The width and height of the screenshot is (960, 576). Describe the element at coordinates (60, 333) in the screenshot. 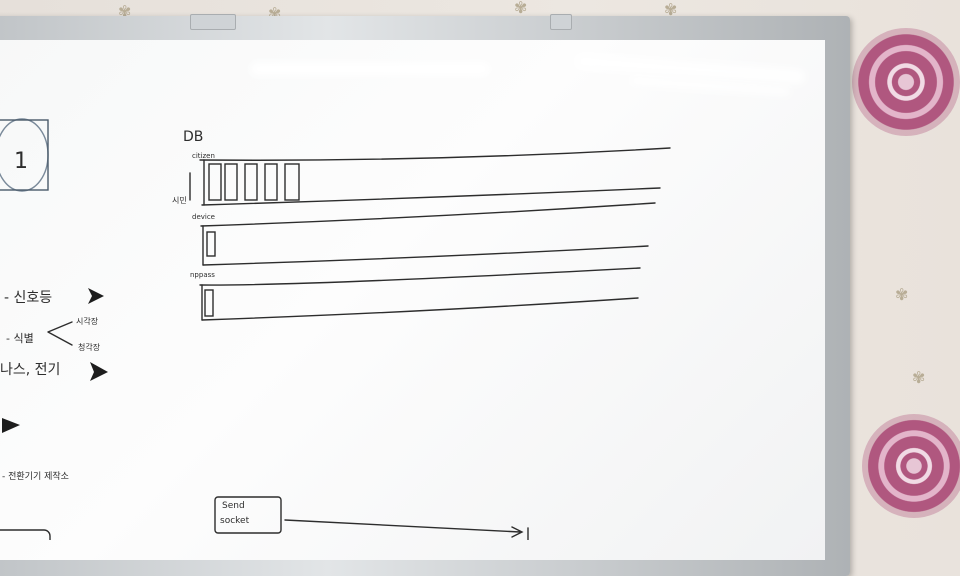

I see `branch-lines` at that location.